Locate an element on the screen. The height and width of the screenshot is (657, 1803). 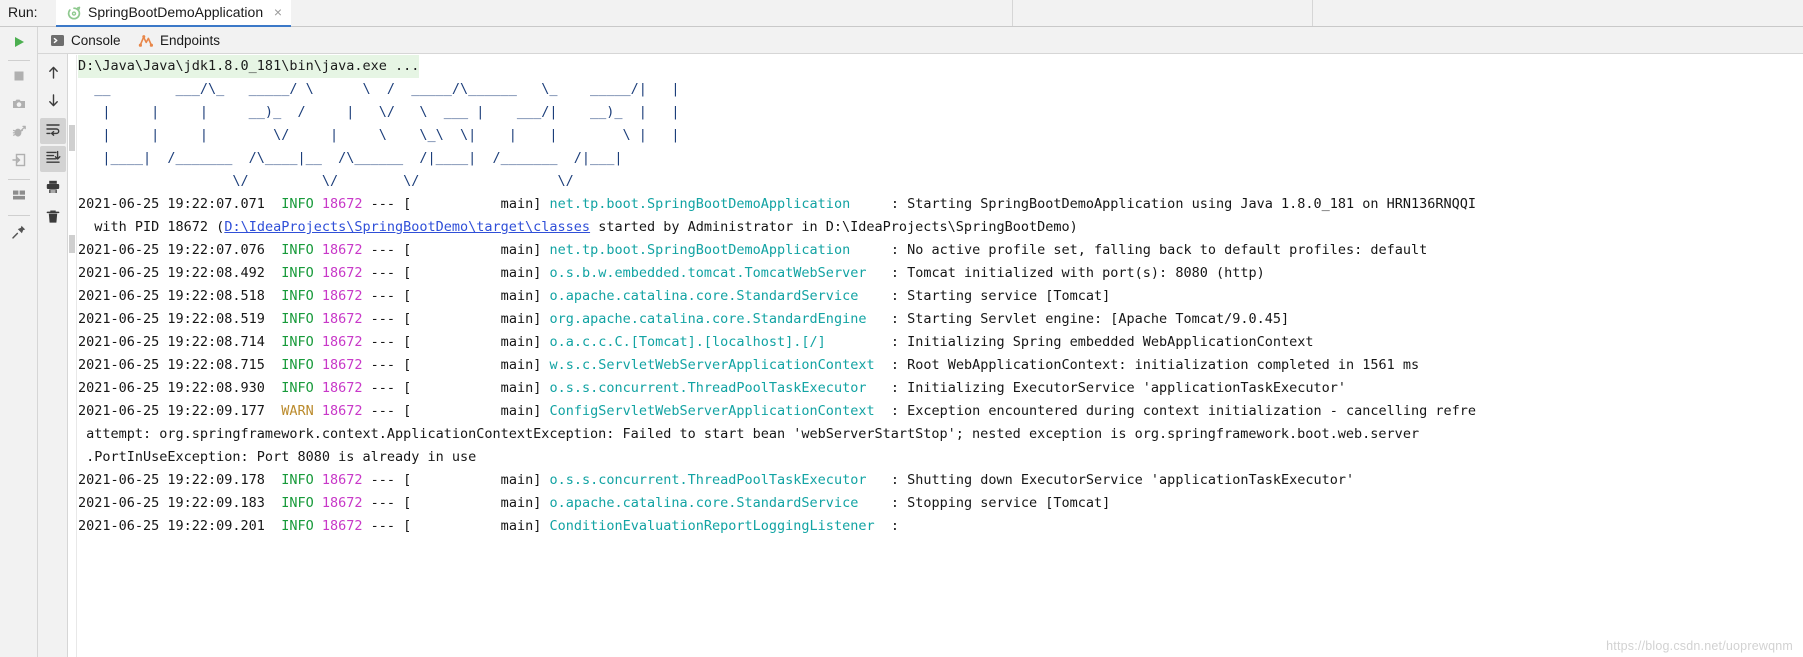
camera-icon is located at coordinates (19, 106).